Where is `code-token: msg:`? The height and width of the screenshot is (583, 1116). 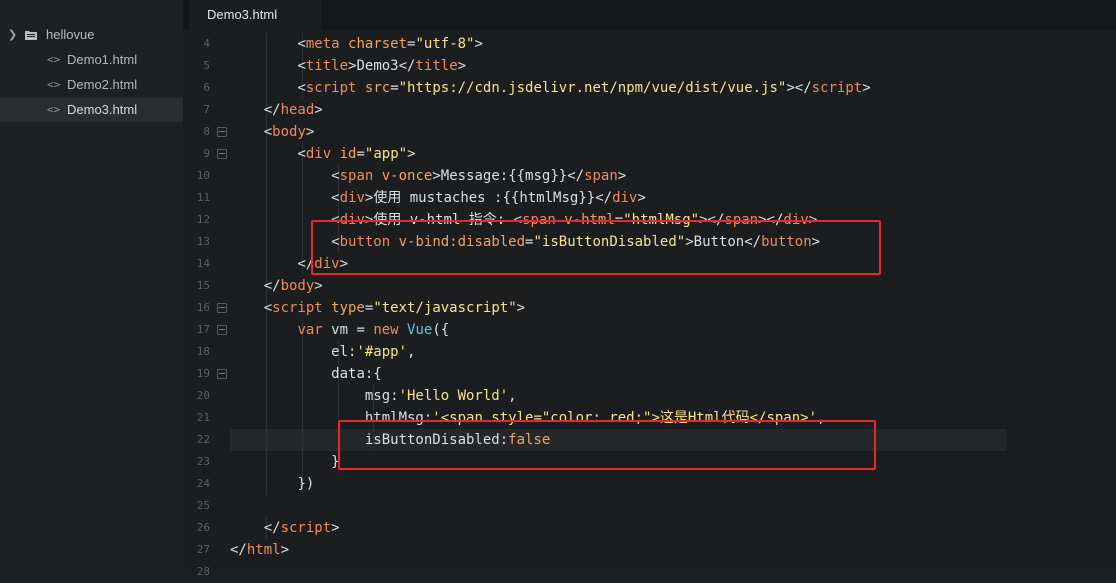 code-token: msg: is located at coordinates (381, 396).